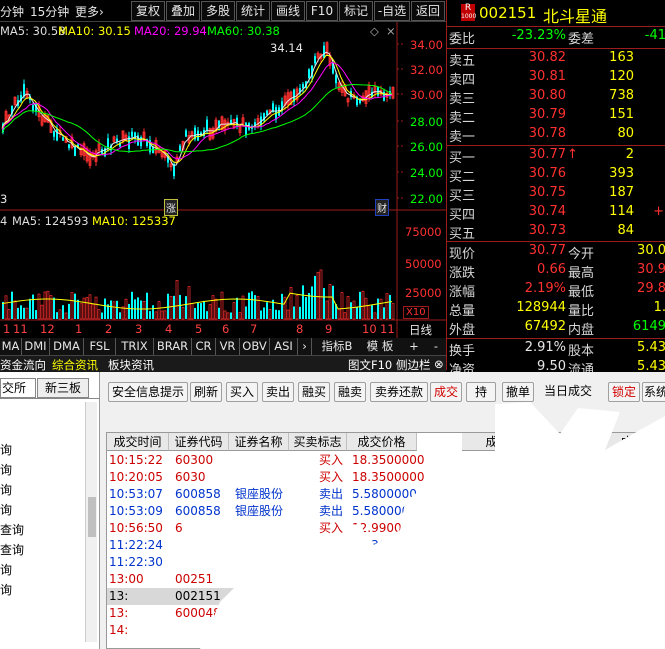  I want to click on overlay-button: 叠加, so click(183, 11).